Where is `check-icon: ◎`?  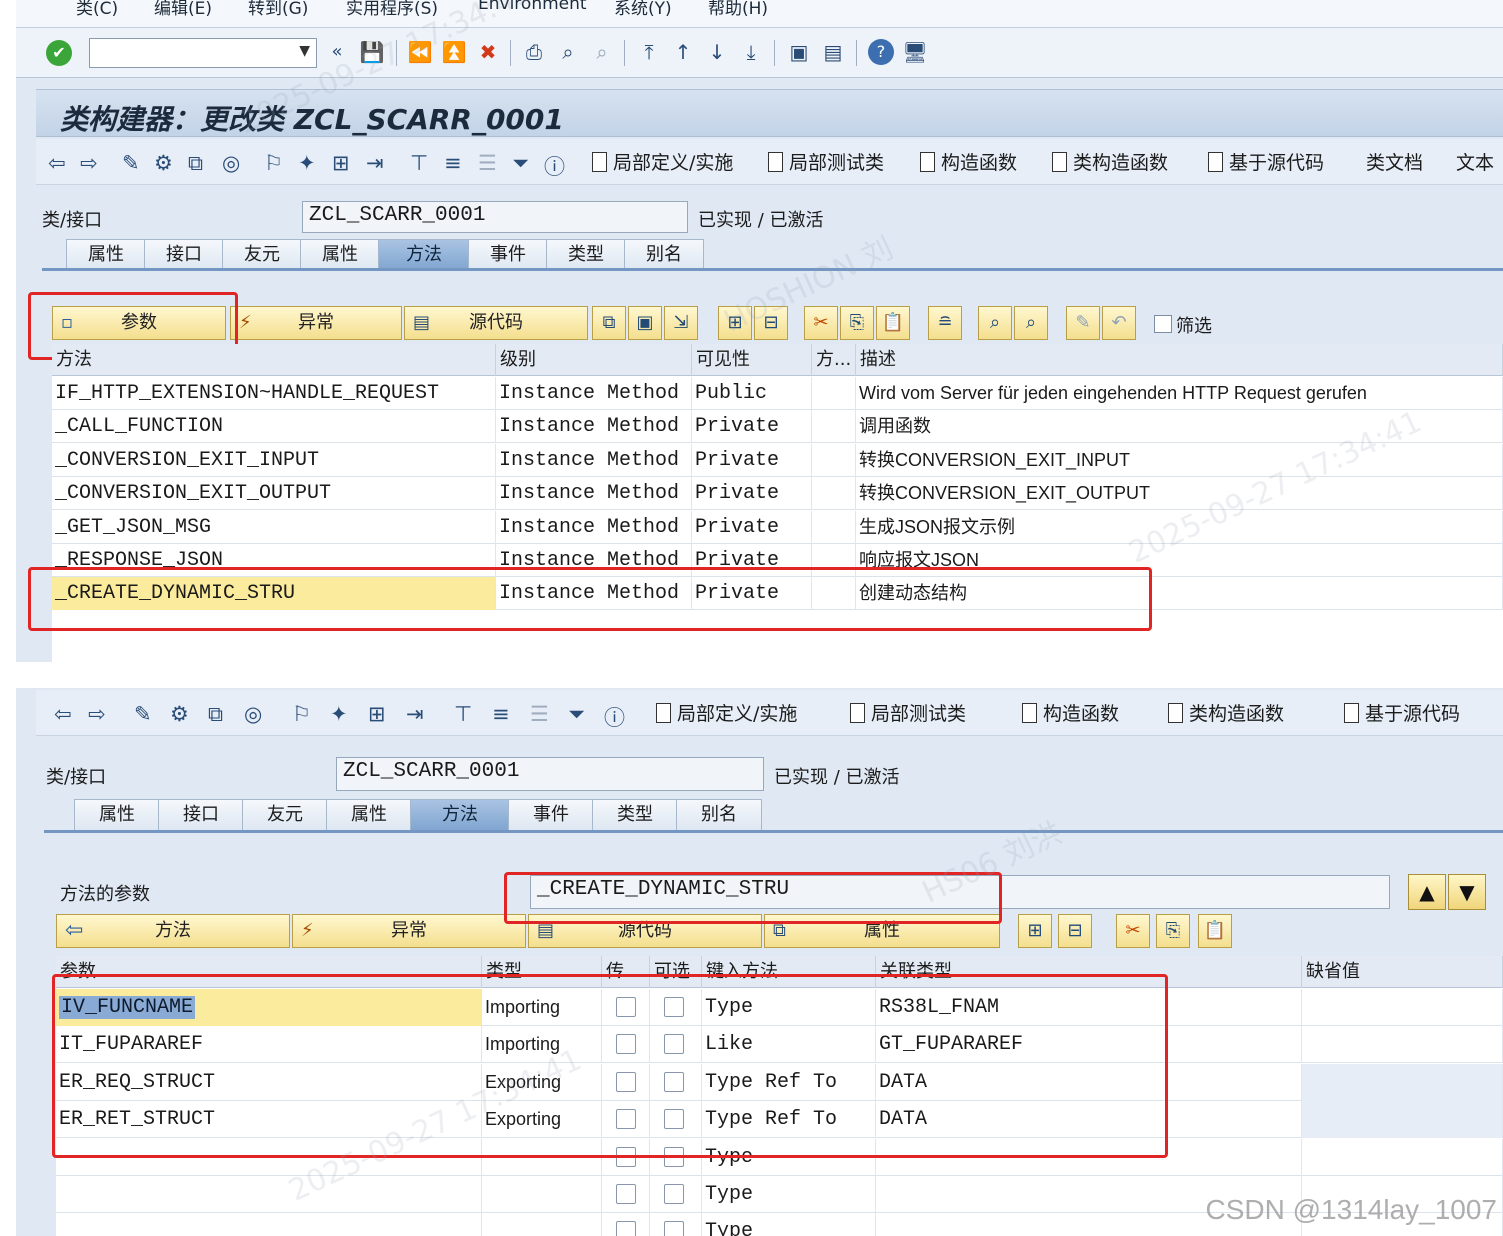 check-icon: ◎ is located at coordinates (253, 714).